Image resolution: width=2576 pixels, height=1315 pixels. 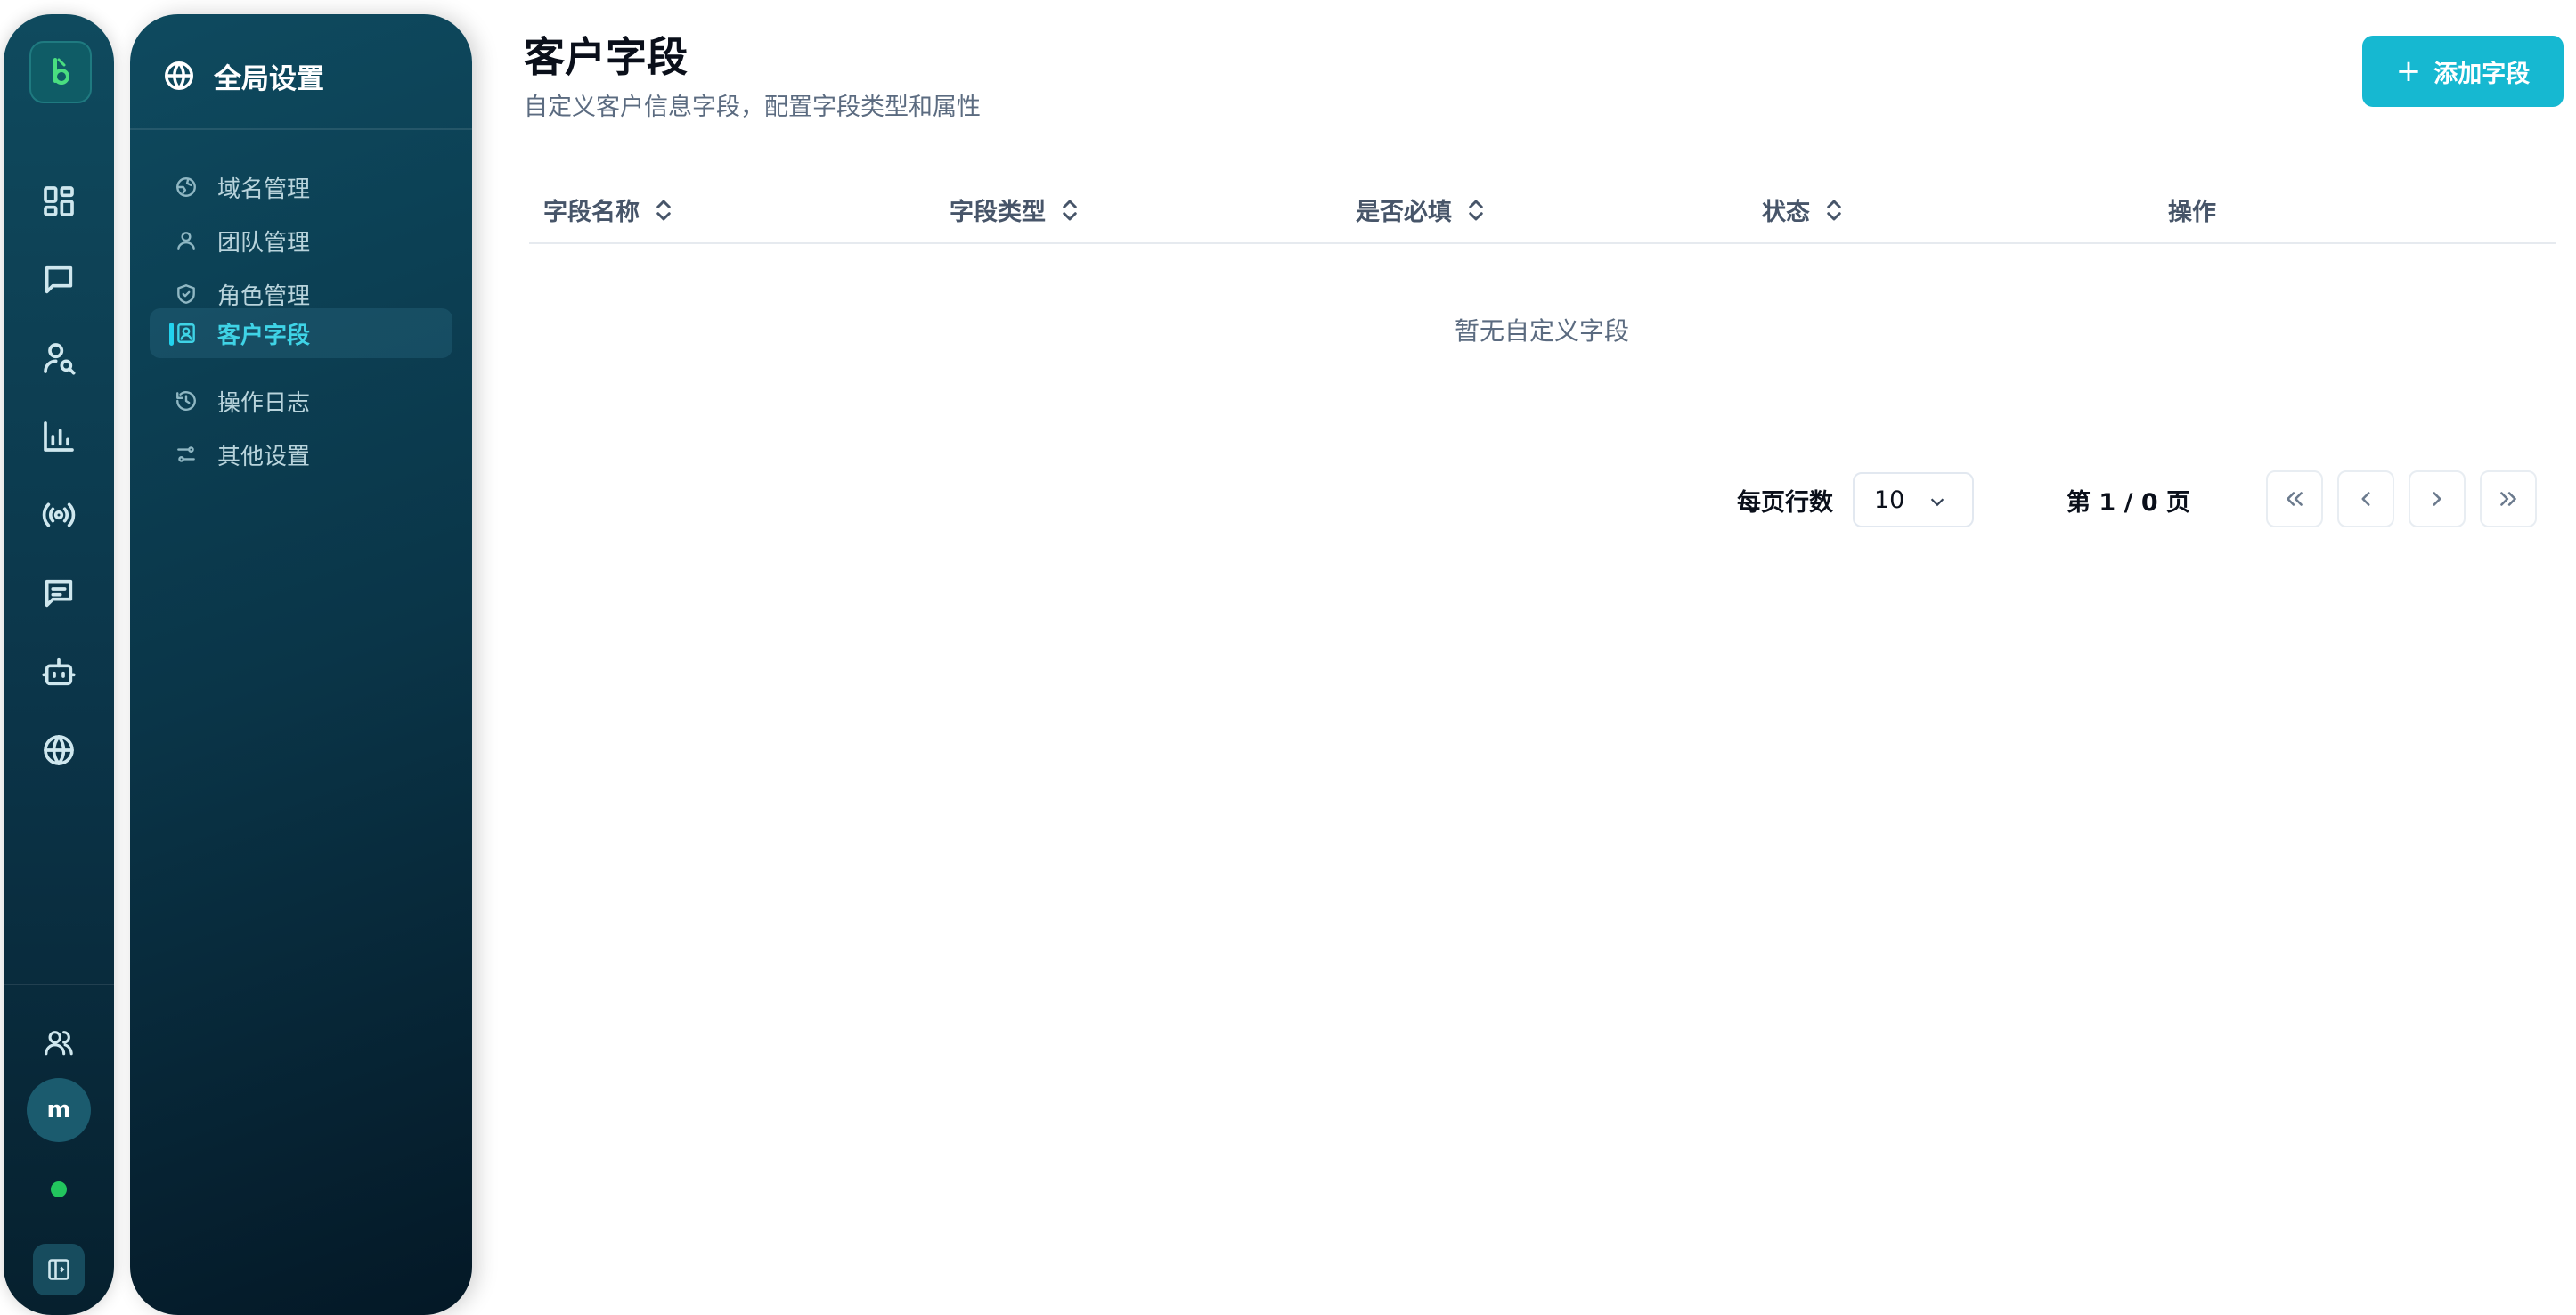 I want to click on menu-item-label: 其他设置, so click(x=264, y=456).